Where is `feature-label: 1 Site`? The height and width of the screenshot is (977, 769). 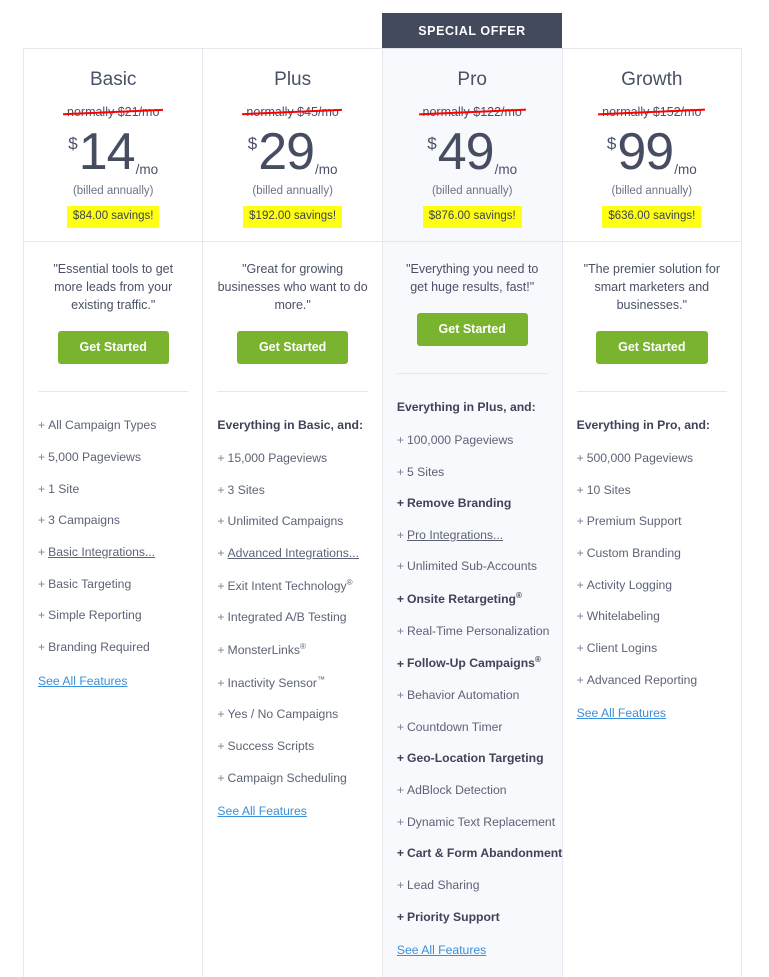 feature-label: 1 Site is located at coordinates (64, 488).